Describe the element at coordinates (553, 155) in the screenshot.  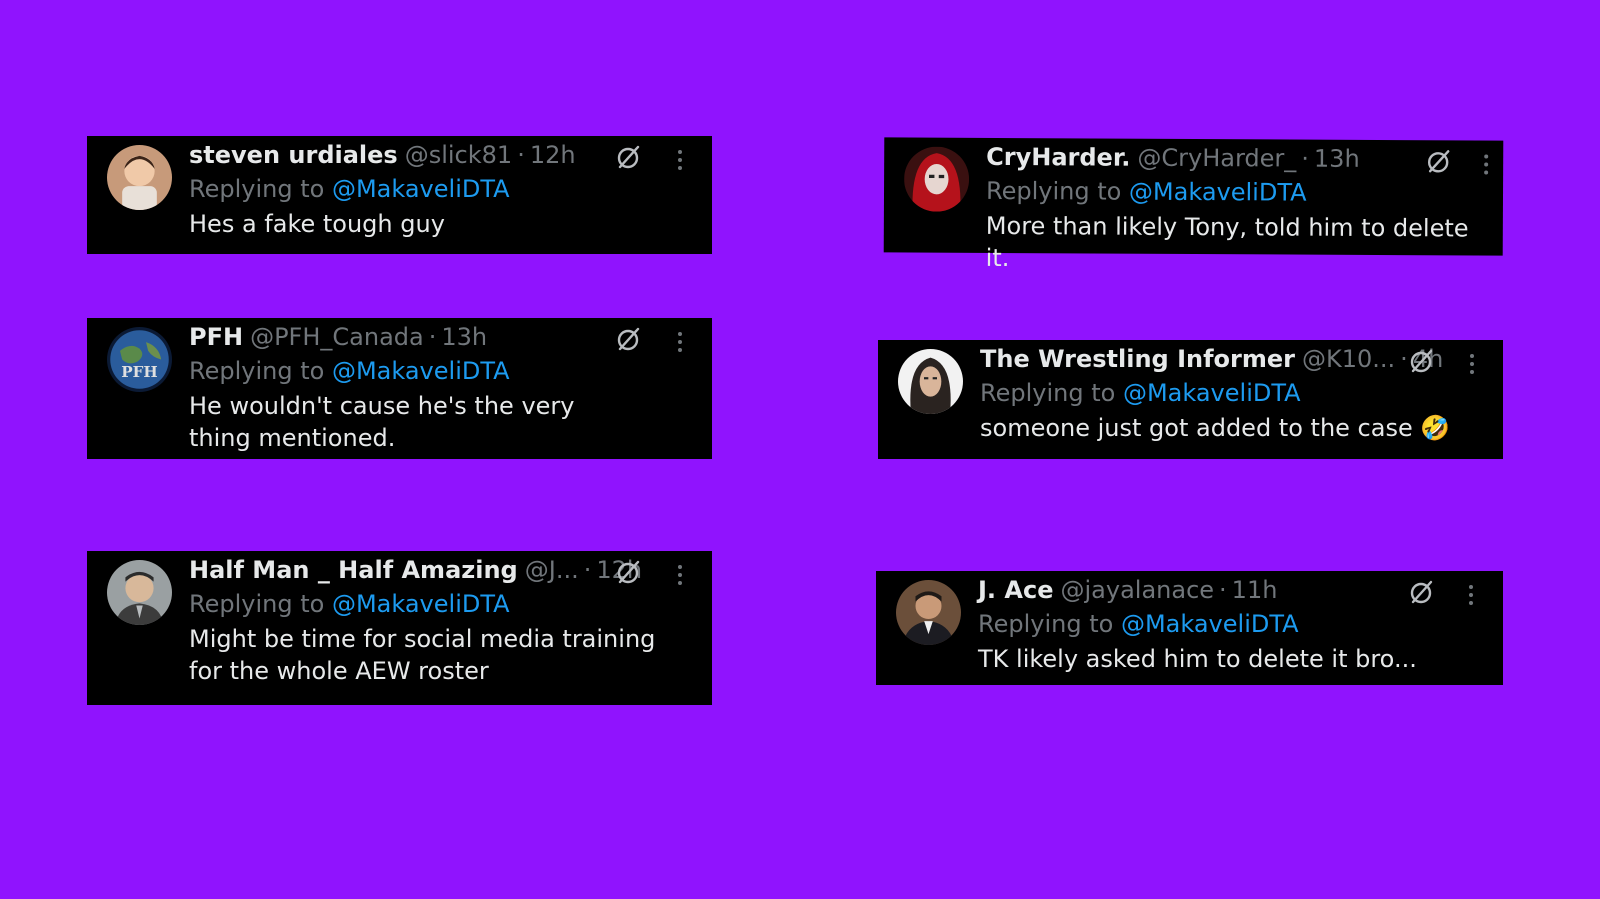
I see `timestamp: 12h` at that location.